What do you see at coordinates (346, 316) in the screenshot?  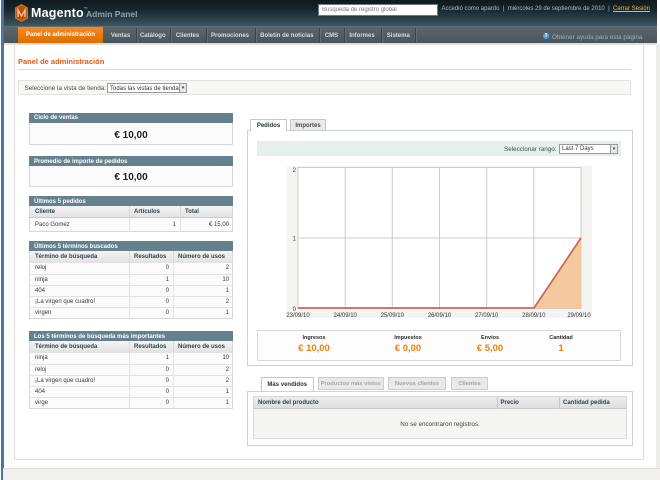 I see `svg-text: 24/09/10` at bounding box center [346, 316].